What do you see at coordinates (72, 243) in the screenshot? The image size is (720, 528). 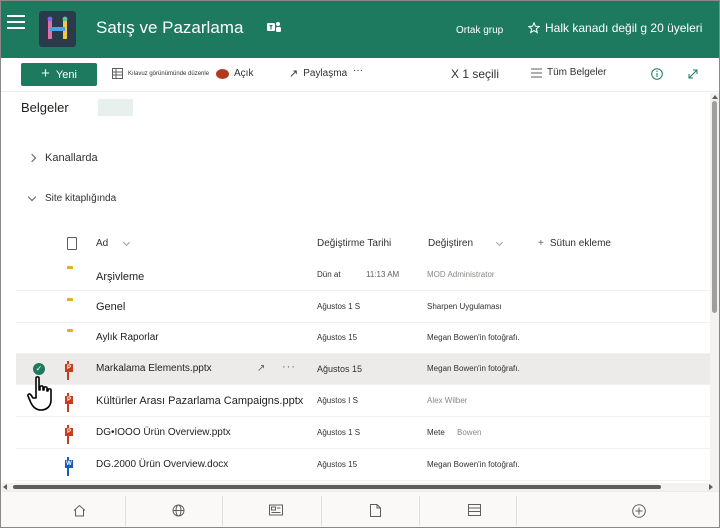 I see `file-type-header-icon` at bounding box center [72, 243].